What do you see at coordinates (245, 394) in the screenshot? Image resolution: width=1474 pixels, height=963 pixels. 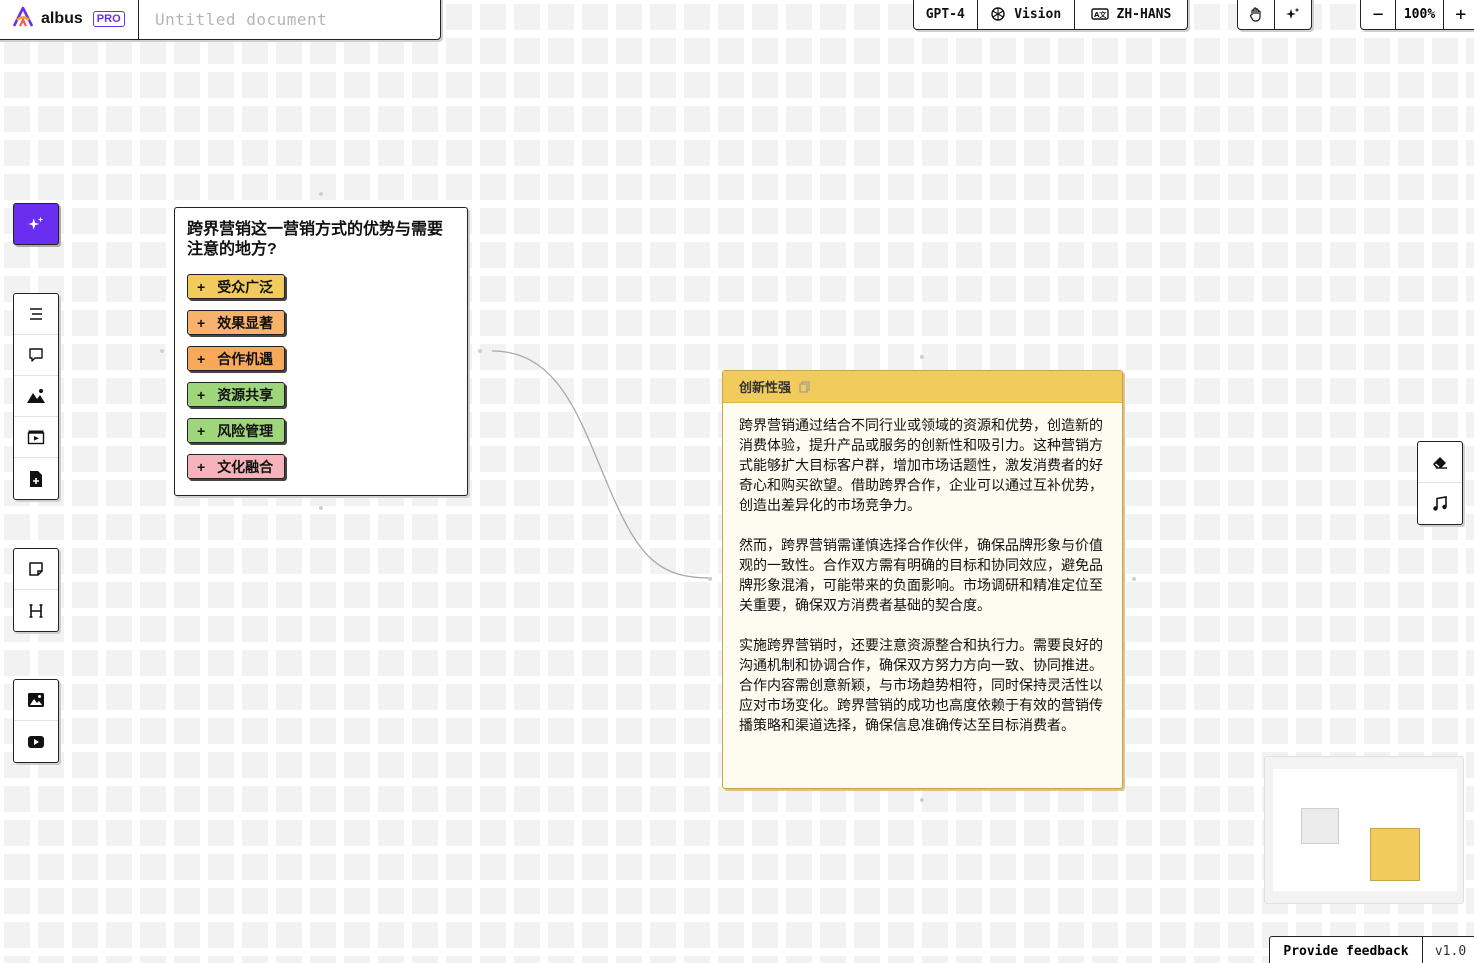 I see `topic-chip-label: 资源共享` at bounding box center [245, 394].